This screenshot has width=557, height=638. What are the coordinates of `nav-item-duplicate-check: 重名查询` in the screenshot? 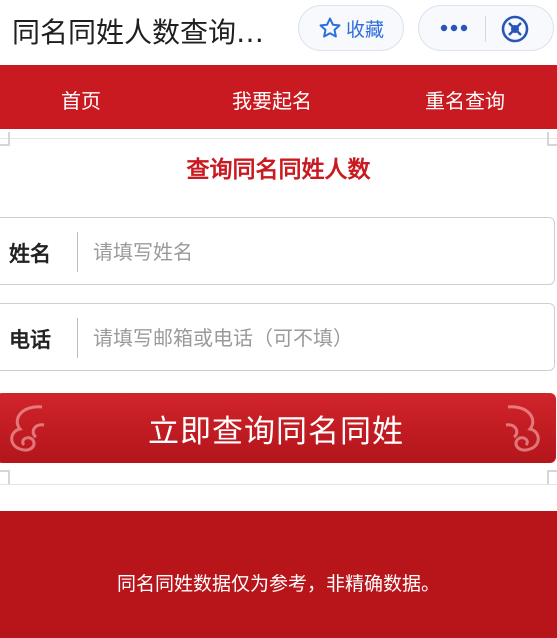 It's located at (465, 99).